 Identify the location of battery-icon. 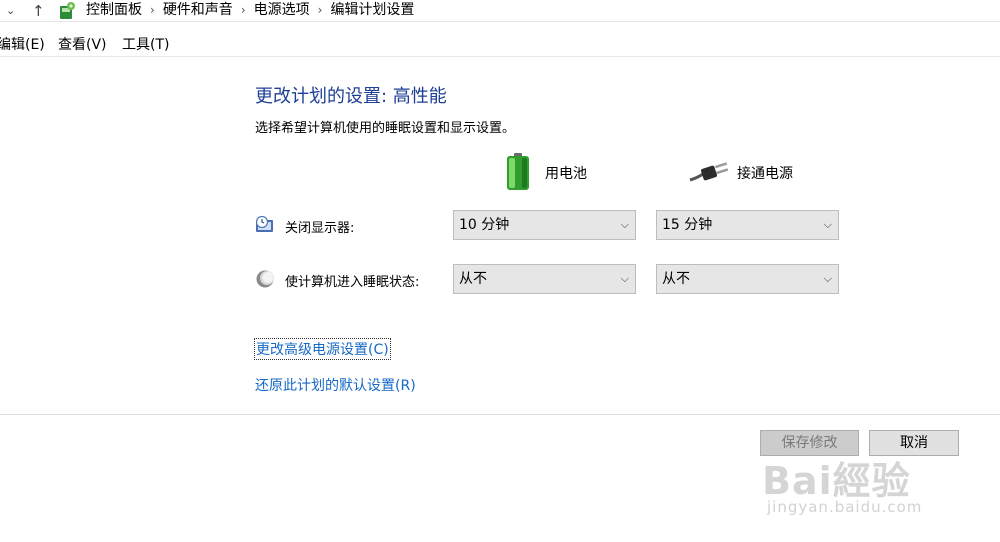
(518, 171).